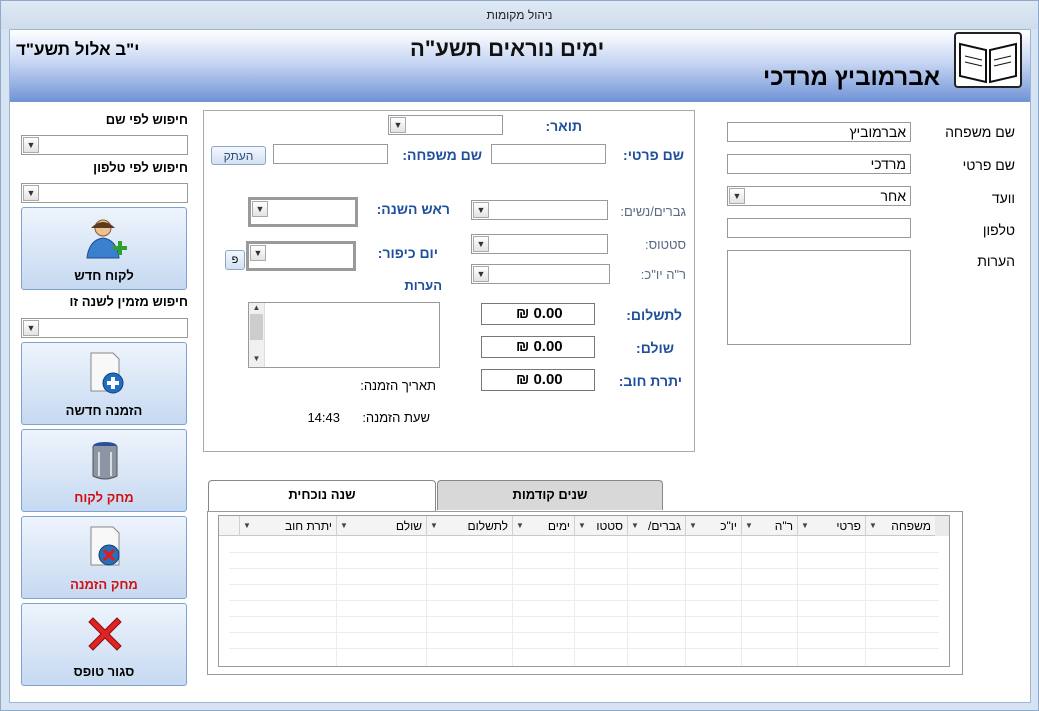 This screenshot has width=1039, height=711. What do you see at coordinates (548, 154) in the screenshot?
I see `order-first-name-field` at bounding box center [548, 154].